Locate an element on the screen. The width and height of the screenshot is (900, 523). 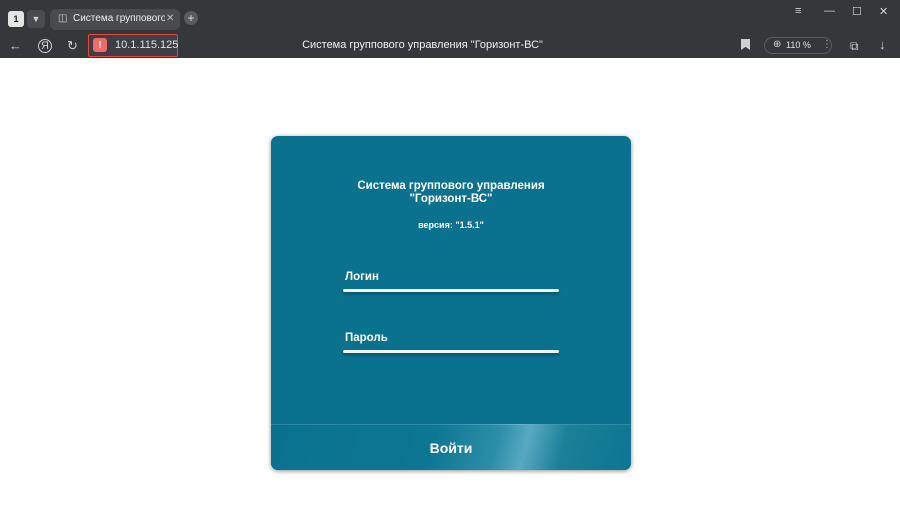
address-bar: ! 10.1.115.125 is located at coordinates (133, 45).